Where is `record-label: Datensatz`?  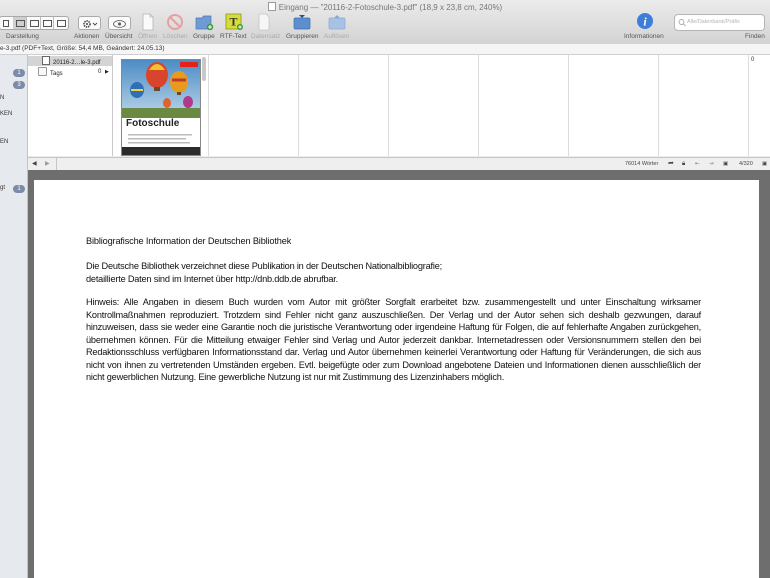 record-label: Datensatz is located at coordinates (266, 36).